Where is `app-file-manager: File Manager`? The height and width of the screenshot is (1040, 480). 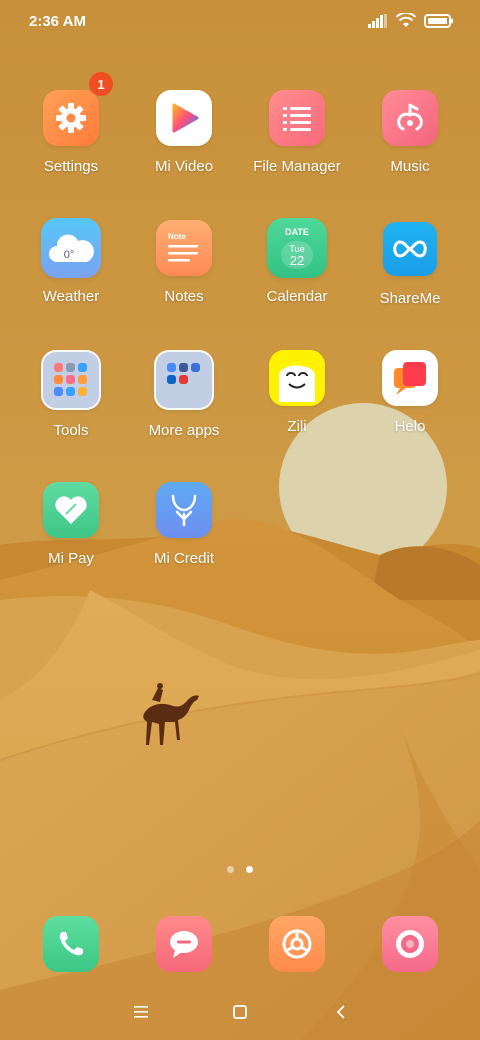
app-file-manager: File Manager is located at coordinates (297, 132).